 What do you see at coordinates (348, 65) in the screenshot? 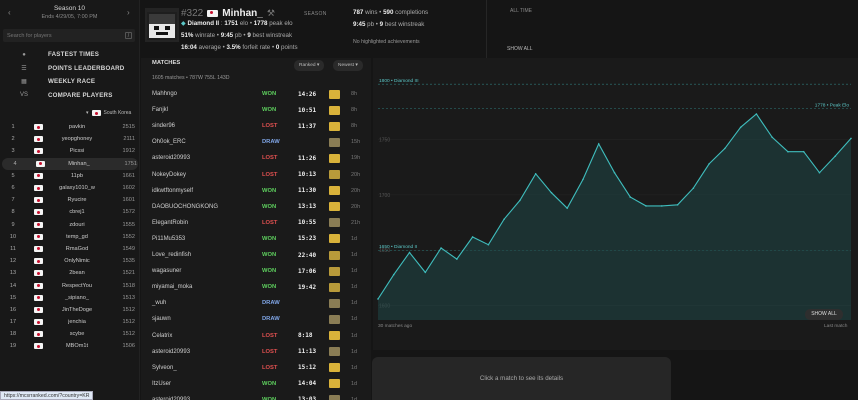
I see `sort-dropdown: Newest ▾` at bounding box center [348, 65].